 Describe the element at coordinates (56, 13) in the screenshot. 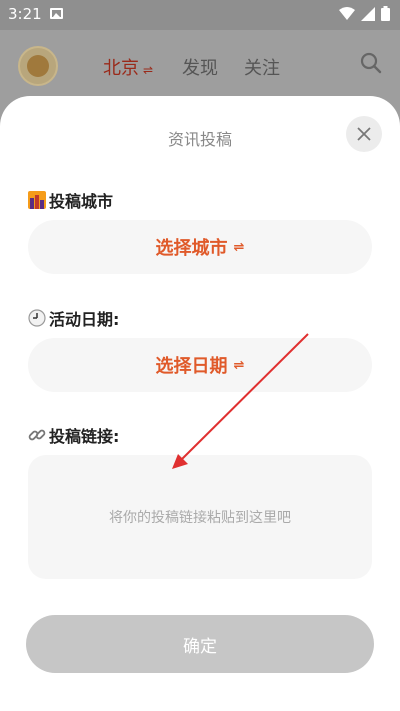

I see `image-notification-icon` at that location.